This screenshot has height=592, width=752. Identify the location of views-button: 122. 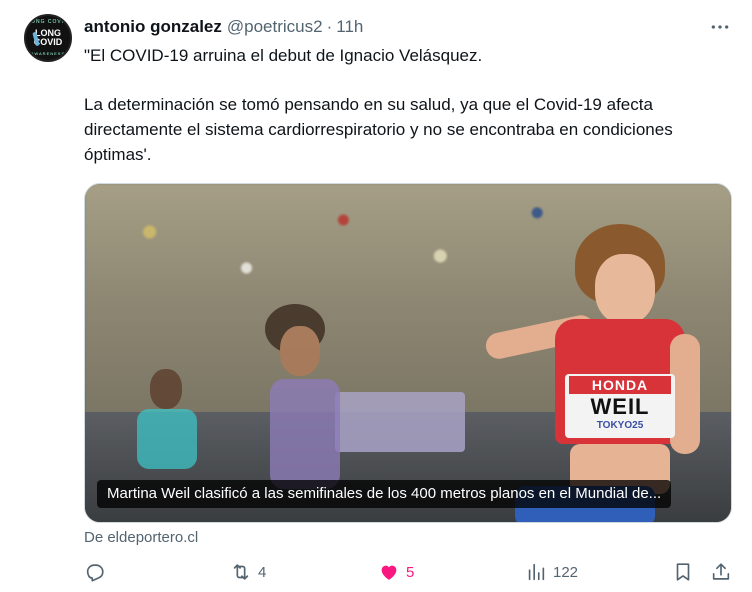
(551, 572).